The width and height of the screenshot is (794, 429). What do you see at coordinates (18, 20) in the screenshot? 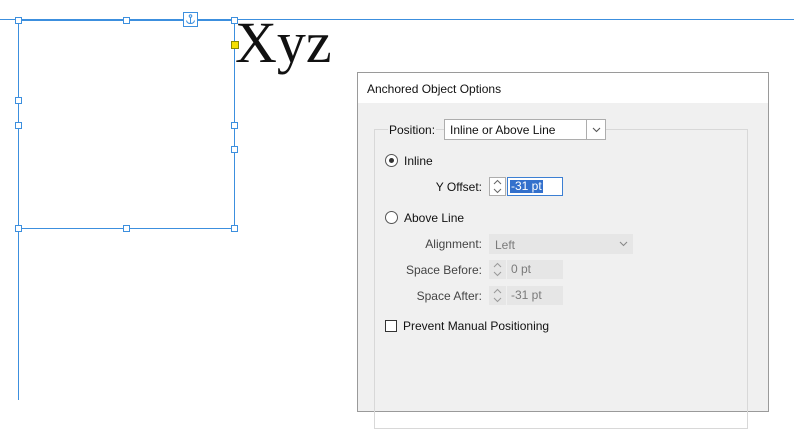
I see `handle-top-left` at bounding box center [18, 20].